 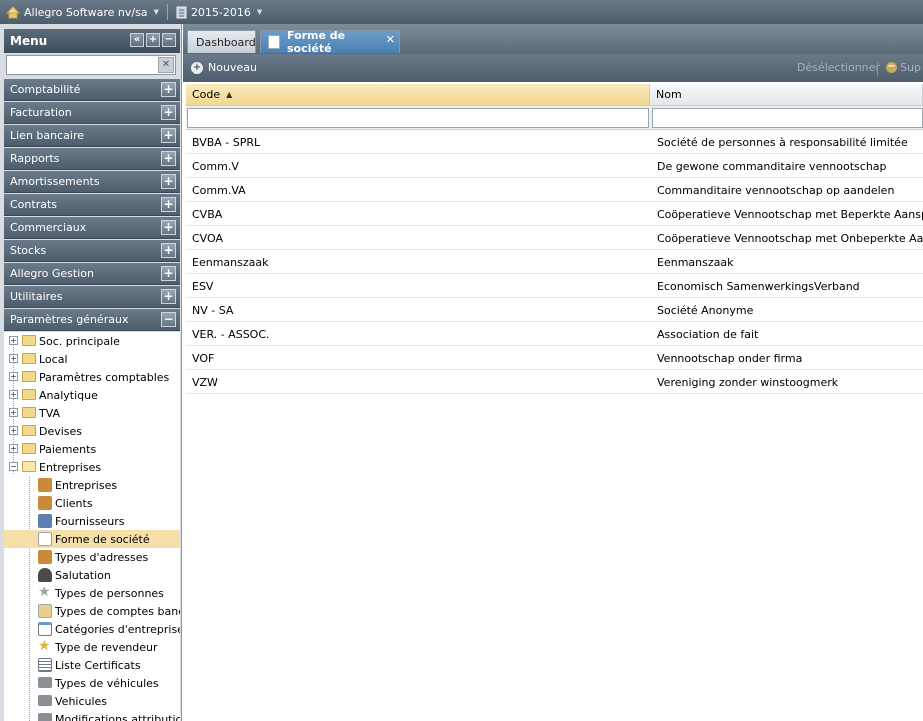 What do you see at coordinates (92, 113) in the screenshot?
I see `menu-category-facturation: Facturation +` at bounding box center [92, 113].